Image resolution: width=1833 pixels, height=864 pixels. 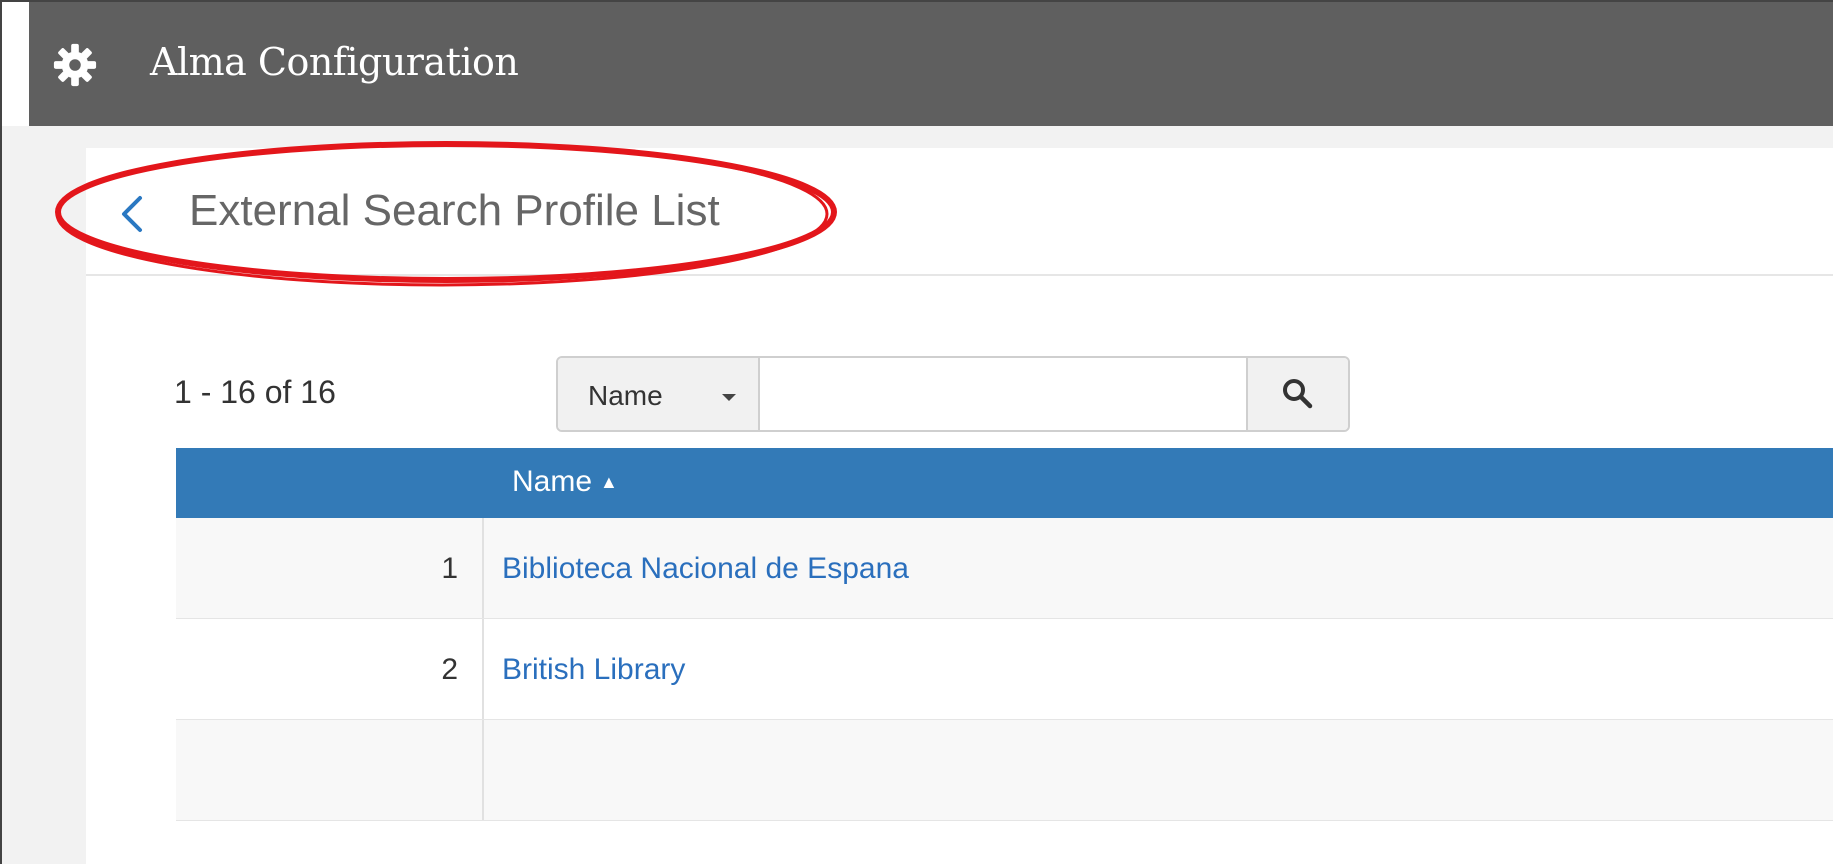 I want to click on row-name-link: British Library, so click(x=593, y=670).